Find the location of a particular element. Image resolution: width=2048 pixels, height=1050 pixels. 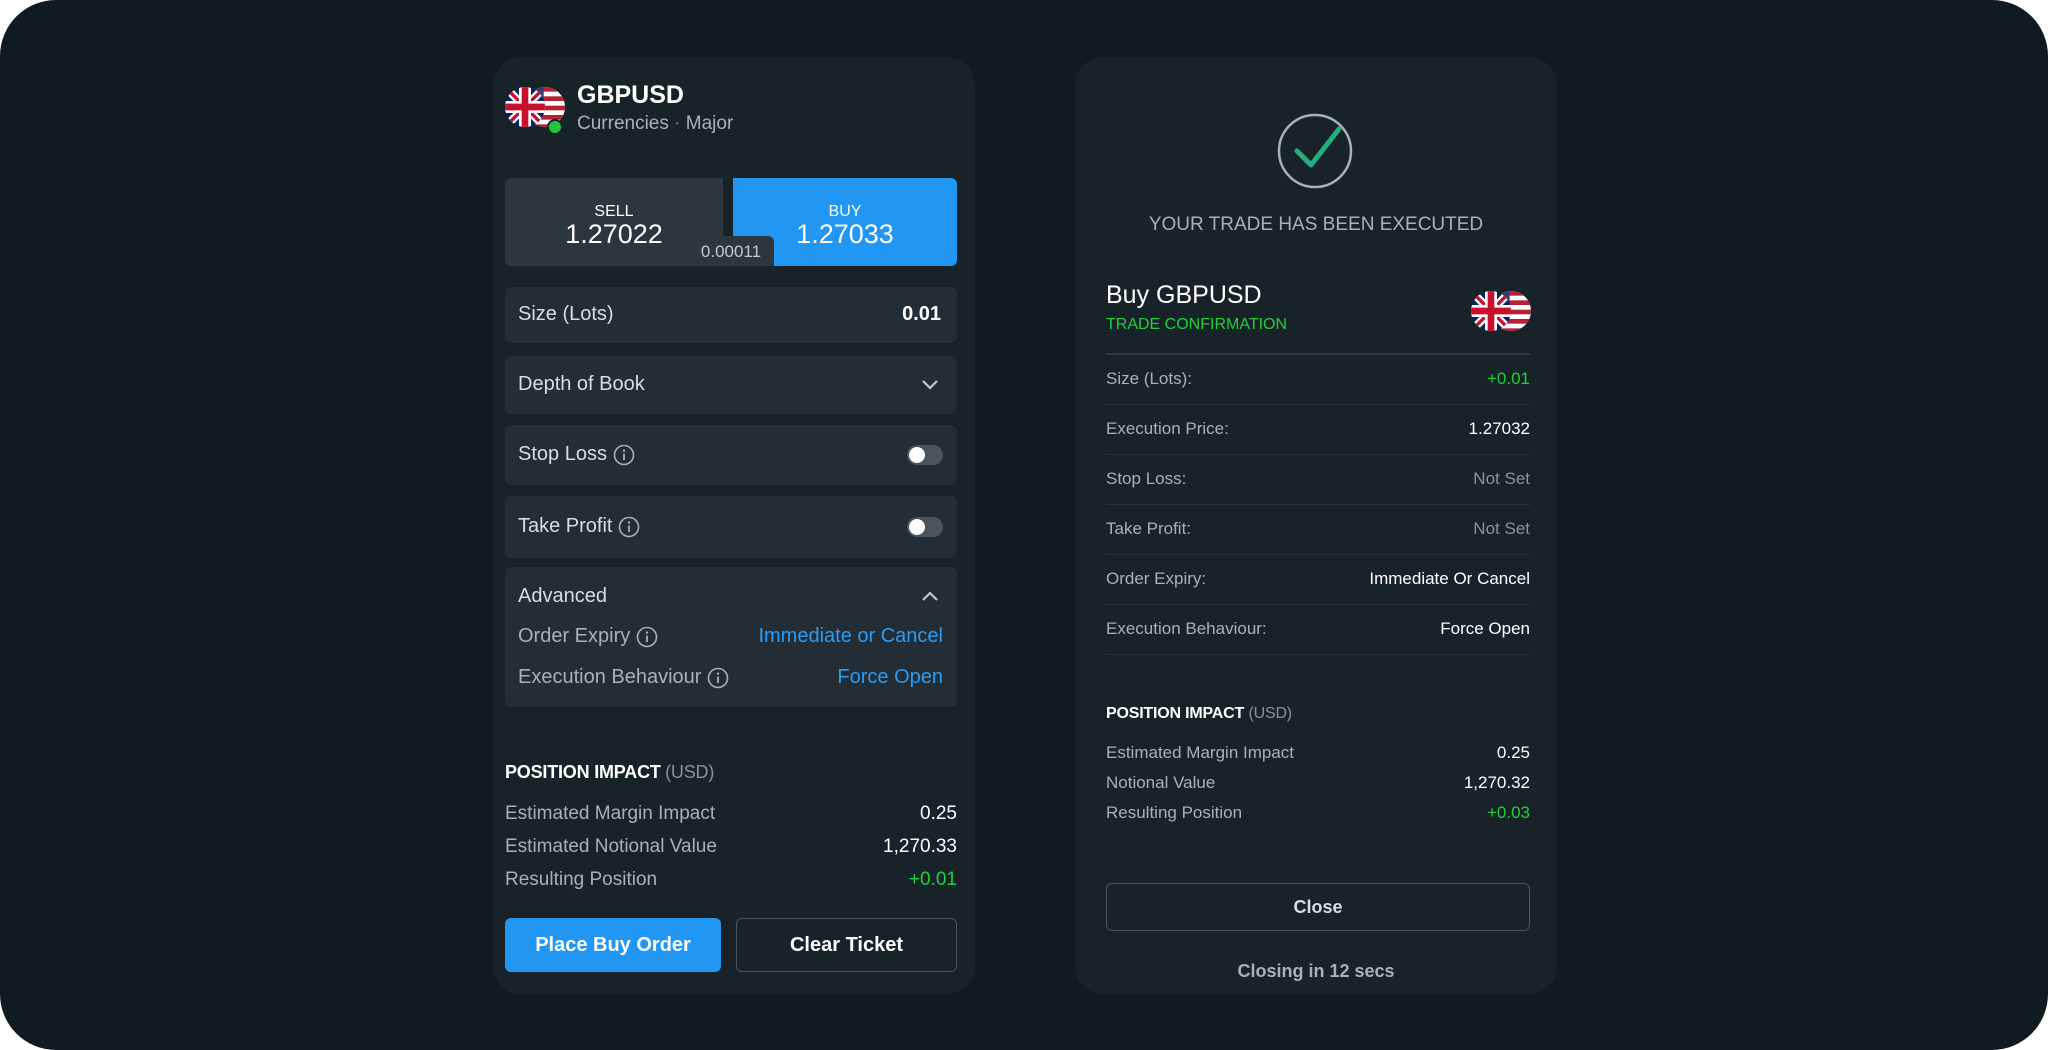

take-profit-label-group: Take Profit is located at coordinates (579, 526).